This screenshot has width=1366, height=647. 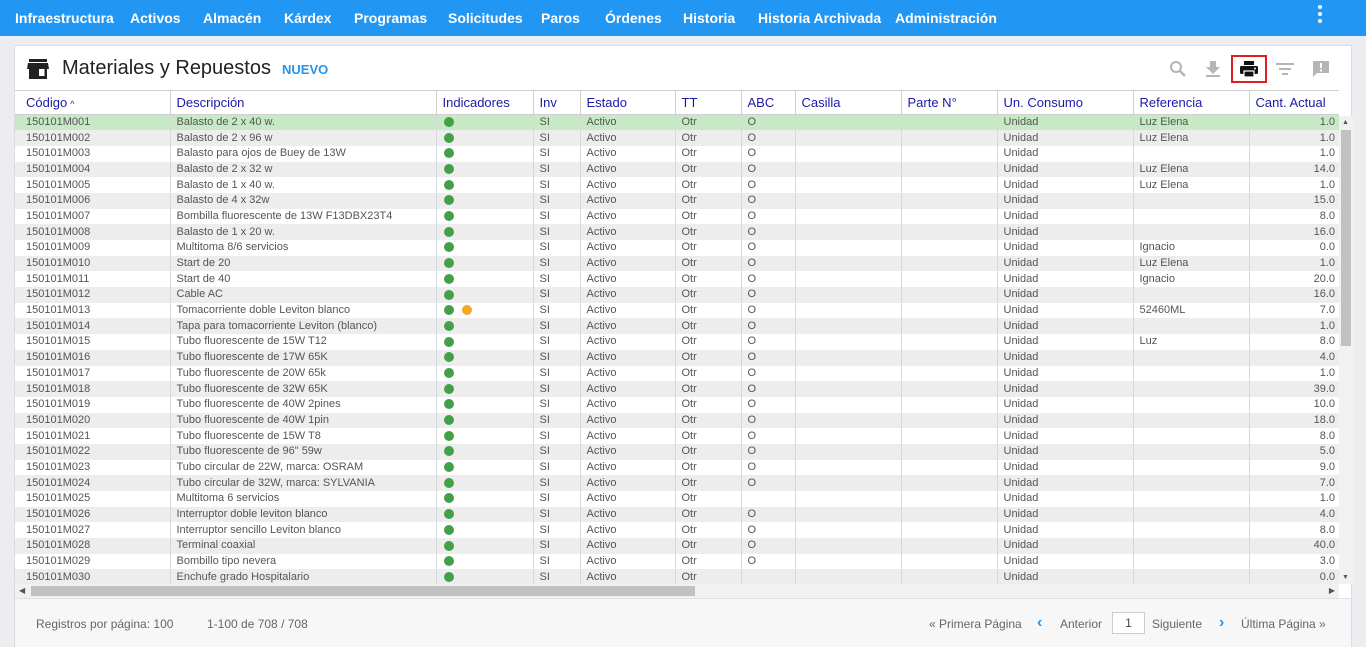 What do you see at coordinates (1065, 102) in the screenshot?
I see `col-header-un-consumo: Un. Consumo` at bounding box center [1065, 102].